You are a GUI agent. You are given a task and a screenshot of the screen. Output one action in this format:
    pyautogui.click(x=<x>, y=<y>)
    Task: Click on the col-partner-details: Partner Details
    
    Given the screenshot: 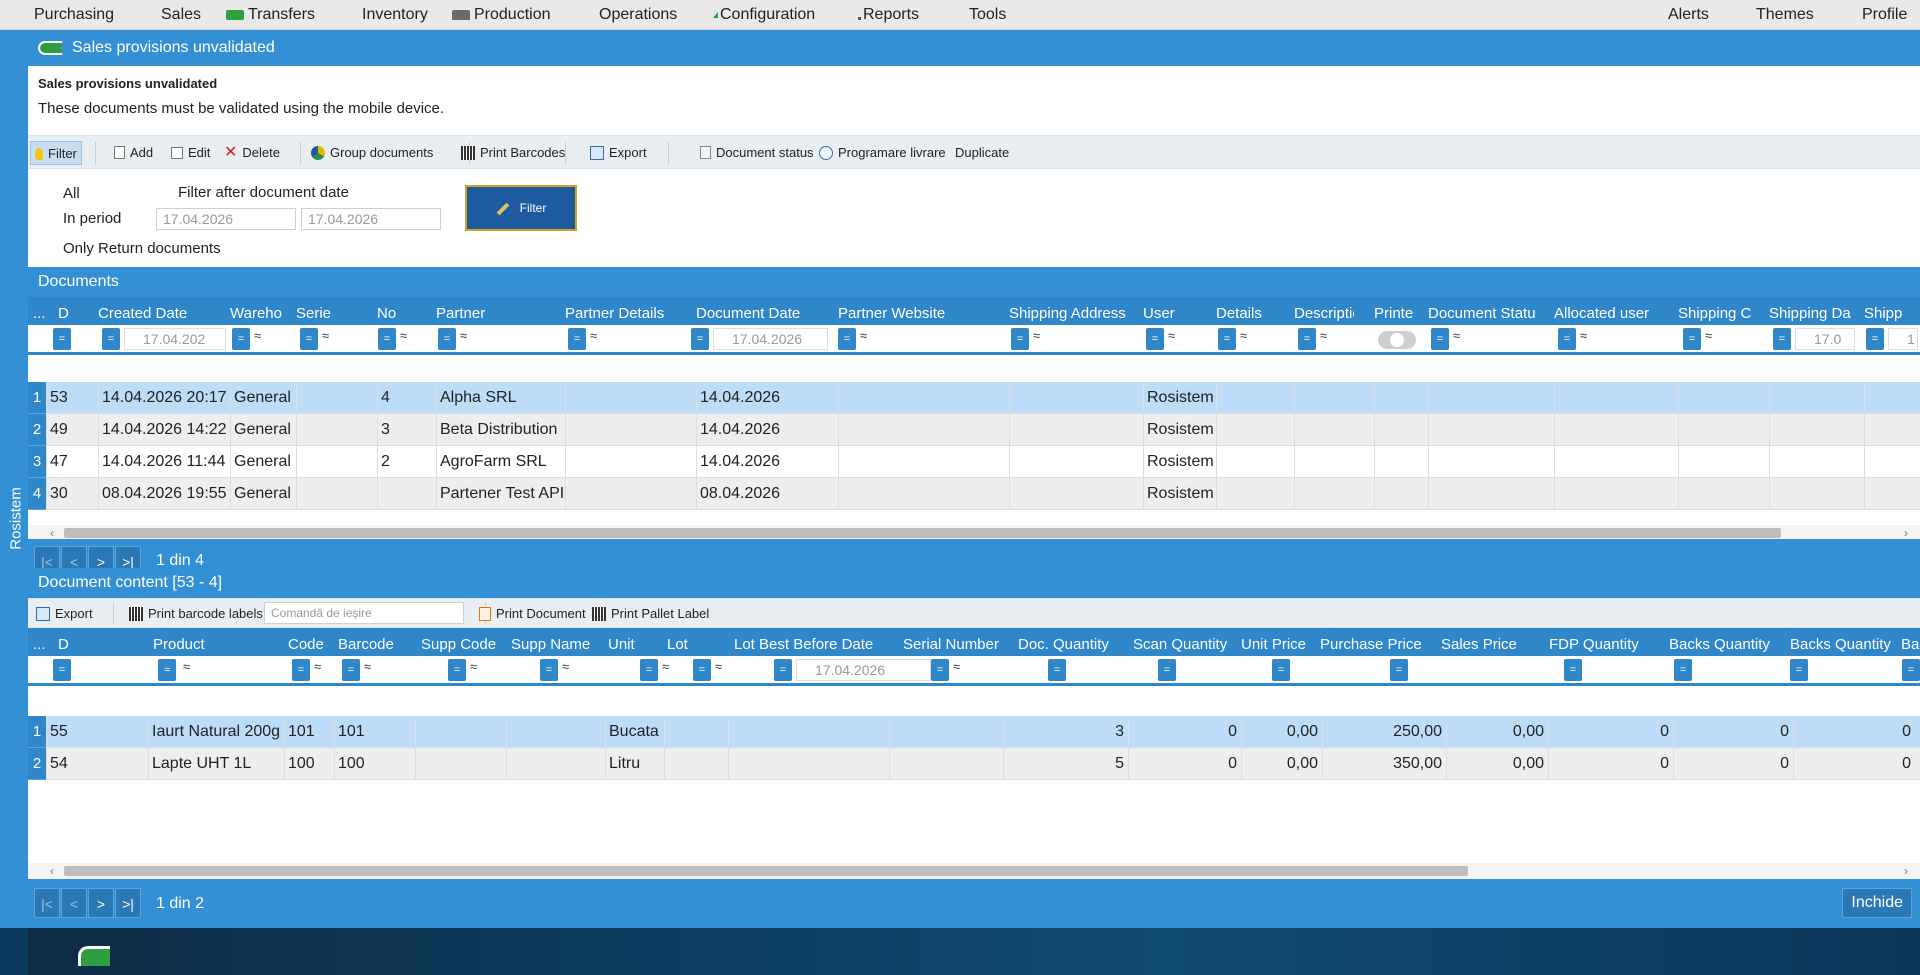 What is the action you would take?
    pyautogui.click(x=630, y=313)
    